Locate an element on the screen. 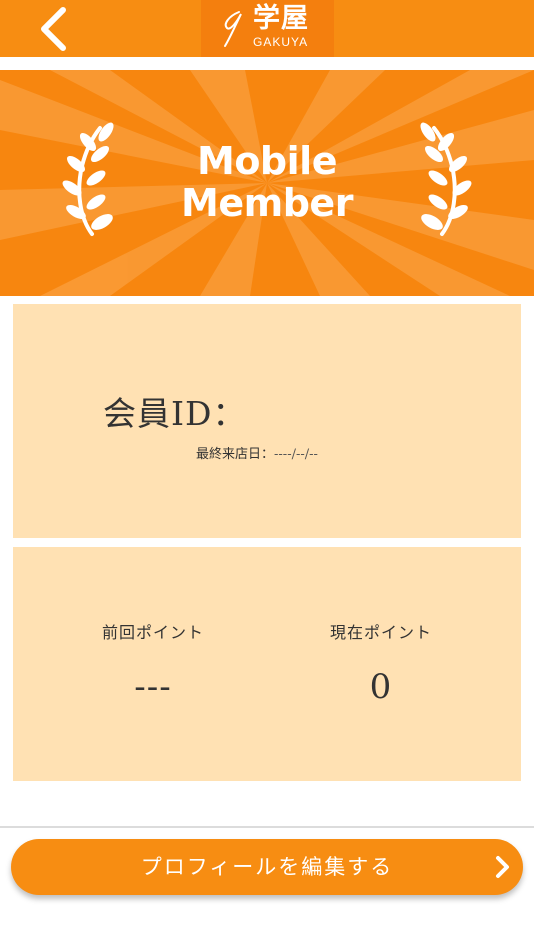  edit-profile-label: プロフィールを編集する is located at coordinates (267, 867).